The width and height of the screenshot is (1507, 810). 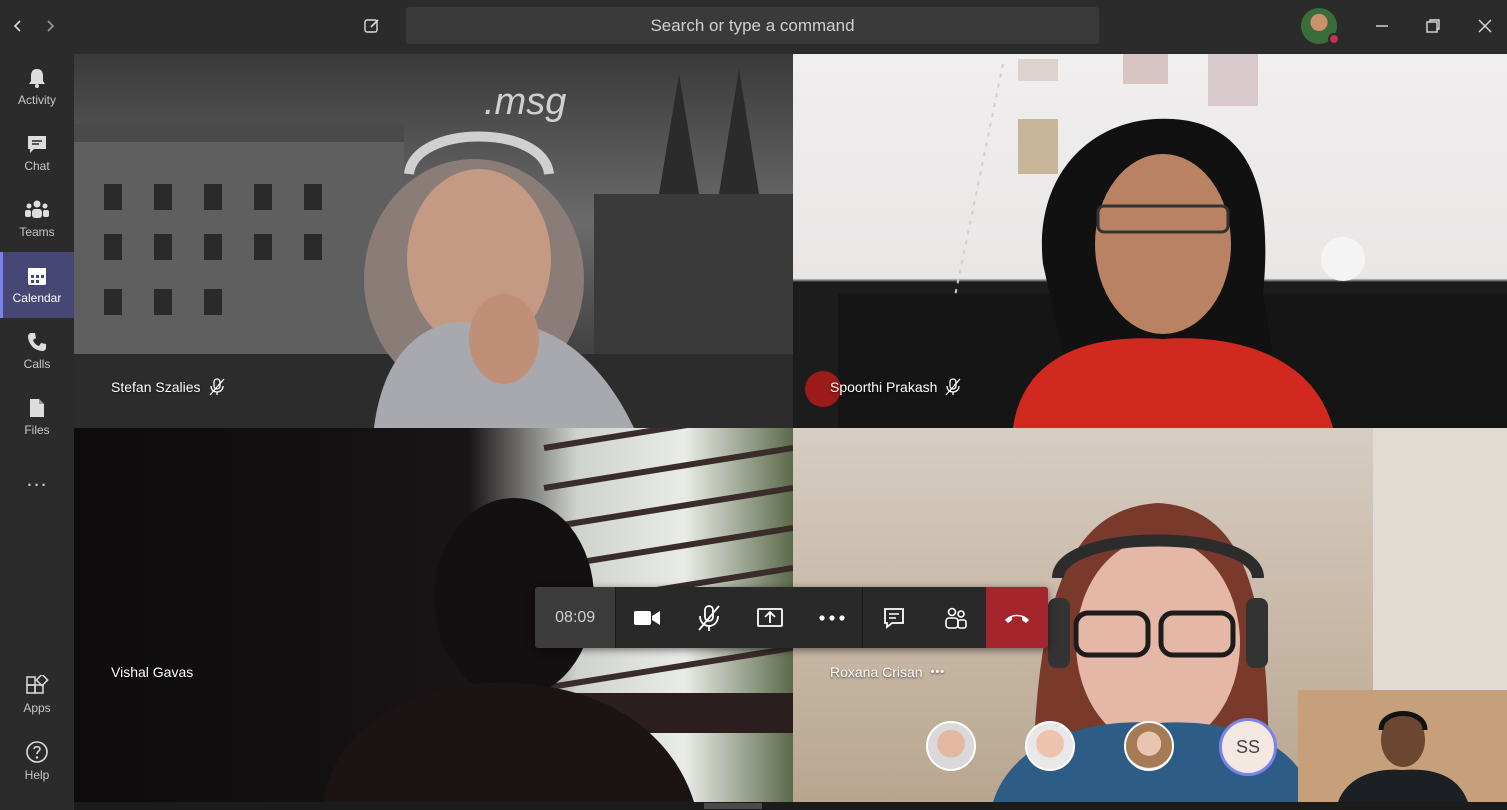 What do you see at coordinates (37, 166) in the screenshot?
I see `rail-item-label: Chat` at bounding box center [37, 166].